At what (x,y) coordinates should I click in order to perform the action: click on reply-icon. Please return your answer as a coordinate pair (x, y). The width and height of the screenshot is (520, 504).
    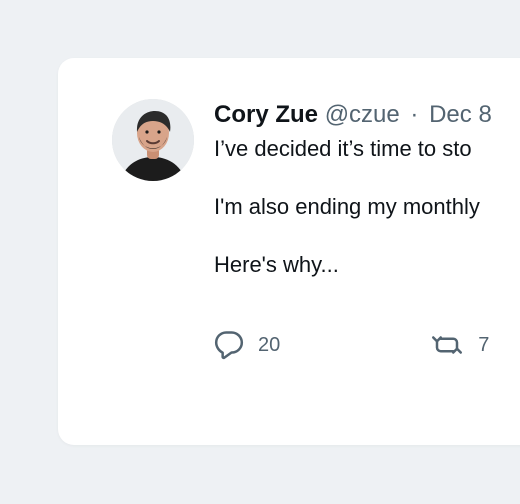
    Looking at the image, I should click on (229, 345).